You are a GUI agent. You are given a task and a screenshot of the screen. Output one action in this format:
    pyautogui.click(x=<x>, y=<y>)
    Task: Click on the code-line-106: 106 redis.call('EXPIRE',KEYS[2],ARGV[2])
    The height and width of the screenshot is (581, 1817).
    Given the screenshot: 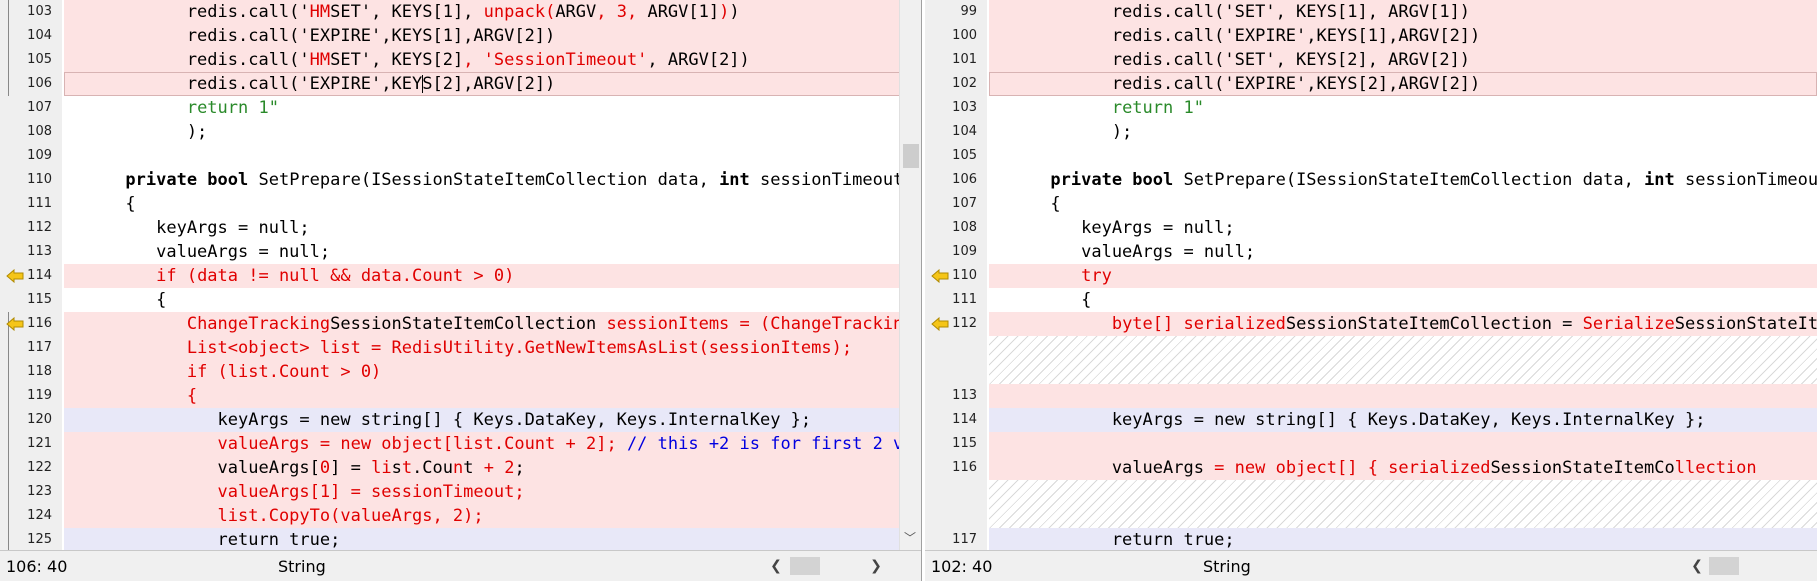 What is the action you would take?
    pyautogui.click(x=460, y=84)
    